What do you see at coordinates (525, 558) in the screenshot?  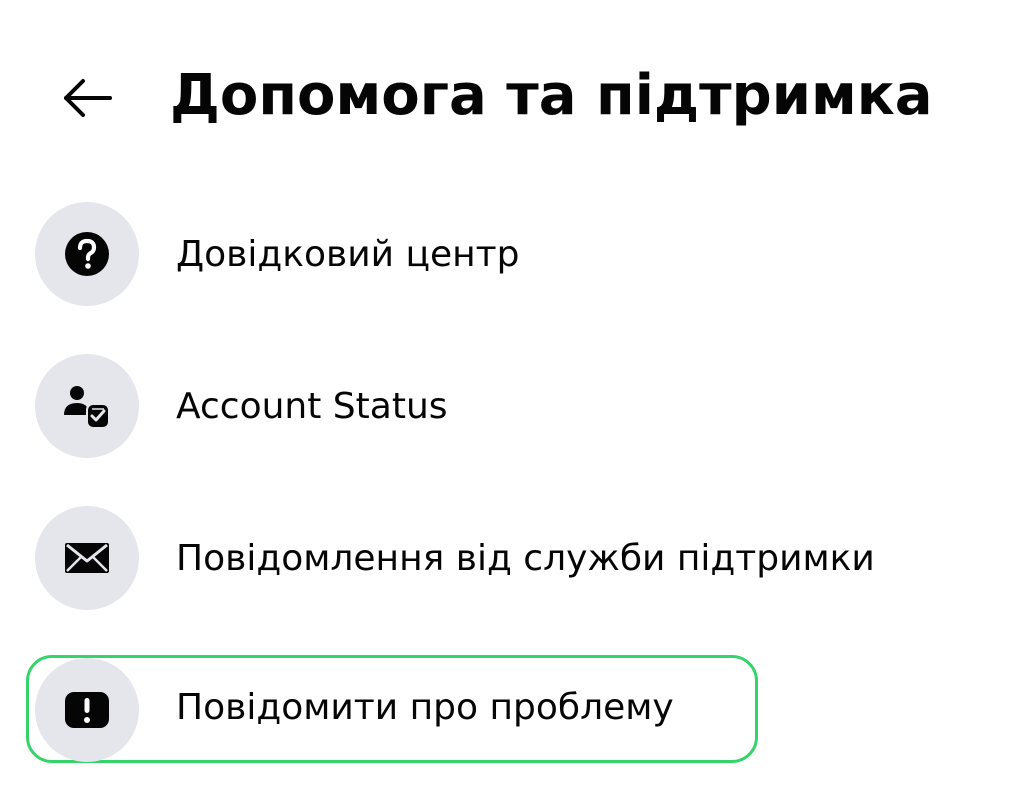 I see `menu-item-label: Повідомлення від служби підтримки` at bounding box center [525, 558].